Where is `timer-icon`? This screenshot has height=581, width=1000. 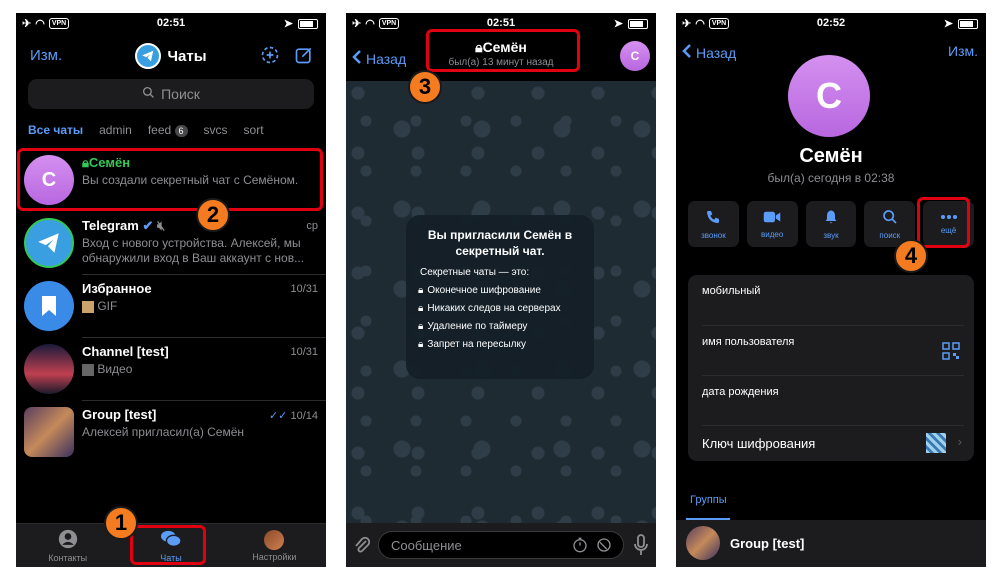
timer-icon is located at coordinates (580, 547).